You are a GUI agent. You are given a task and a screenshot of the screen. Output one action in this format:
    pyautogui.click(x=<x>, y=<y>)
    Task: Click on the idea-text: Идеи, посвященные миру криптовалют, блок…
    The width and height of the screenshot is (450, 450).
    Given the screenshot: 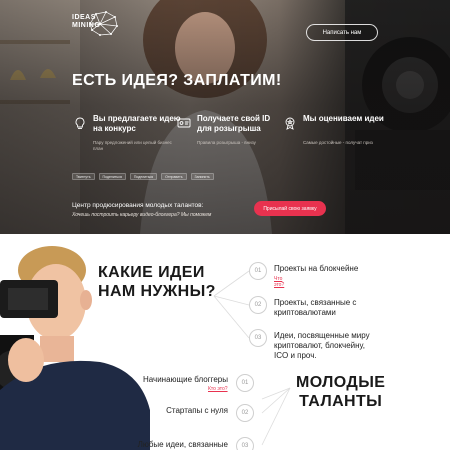 What is the action you would take?
    pyautogui.click(x=322, y=345)
    